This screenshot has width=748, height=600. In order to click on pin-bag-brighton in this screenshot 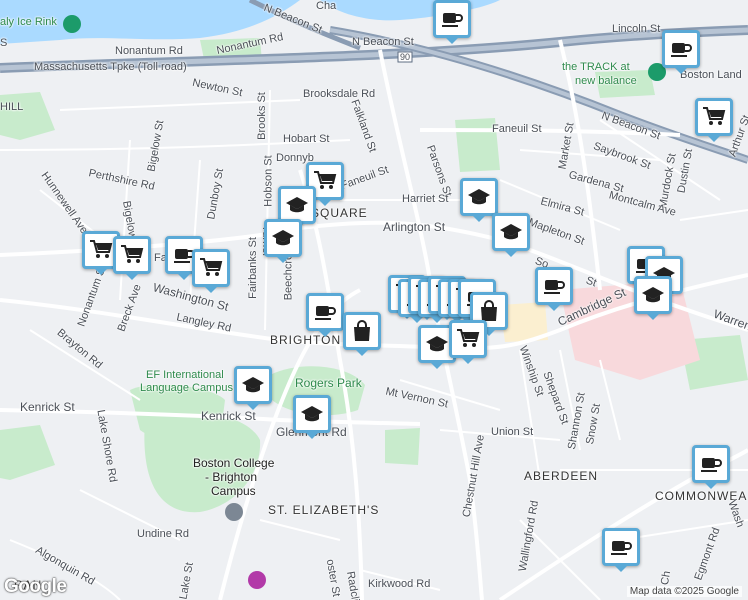, I will do `click(362, 334)`.